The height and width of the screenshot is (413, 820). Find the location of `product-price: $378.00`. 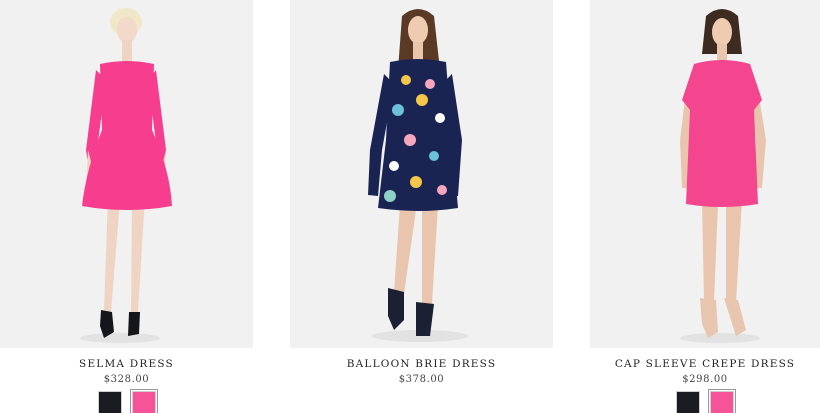

product-price: $378.00 is located at coordinates (421, 379).